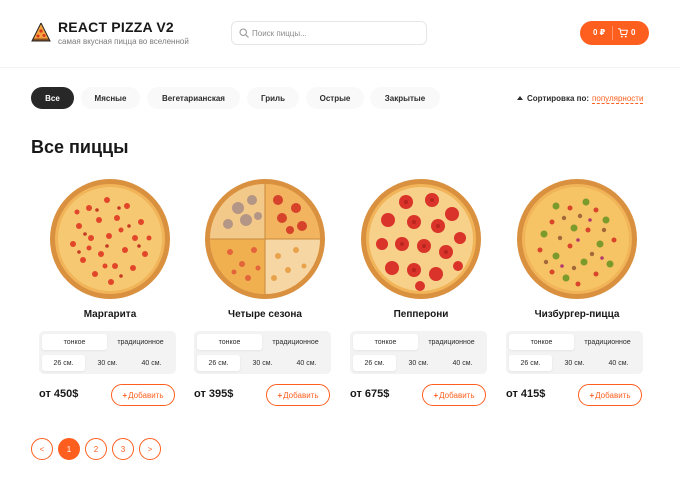 The image size is (680, 478). What do you see at coordinates (618, 99) in the screenshot?
I see `sort-value: популярности` at bounding box center [618, 99].